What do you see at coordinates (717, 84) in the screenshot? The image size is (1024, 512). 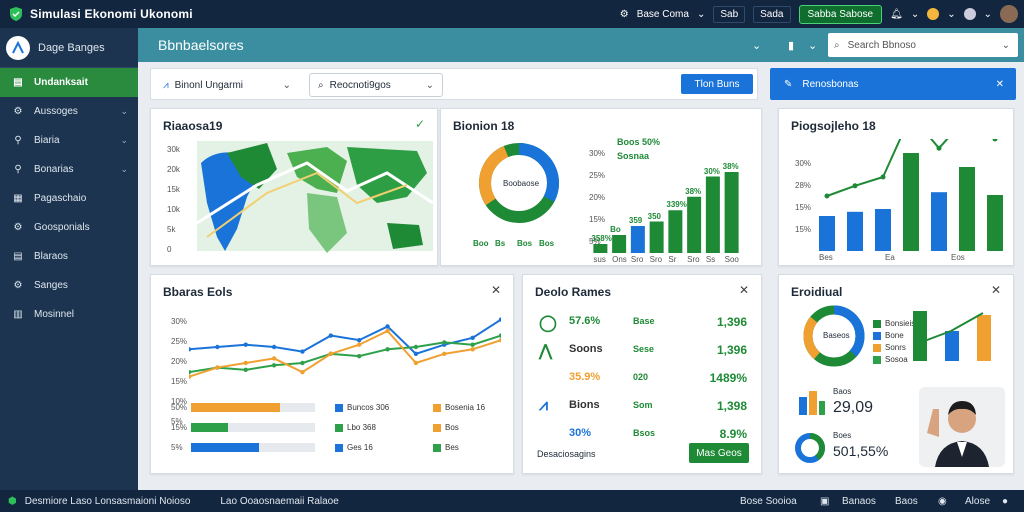 I see `filter-apply-button: Tlon Buns` at bounding box center [717, 84].